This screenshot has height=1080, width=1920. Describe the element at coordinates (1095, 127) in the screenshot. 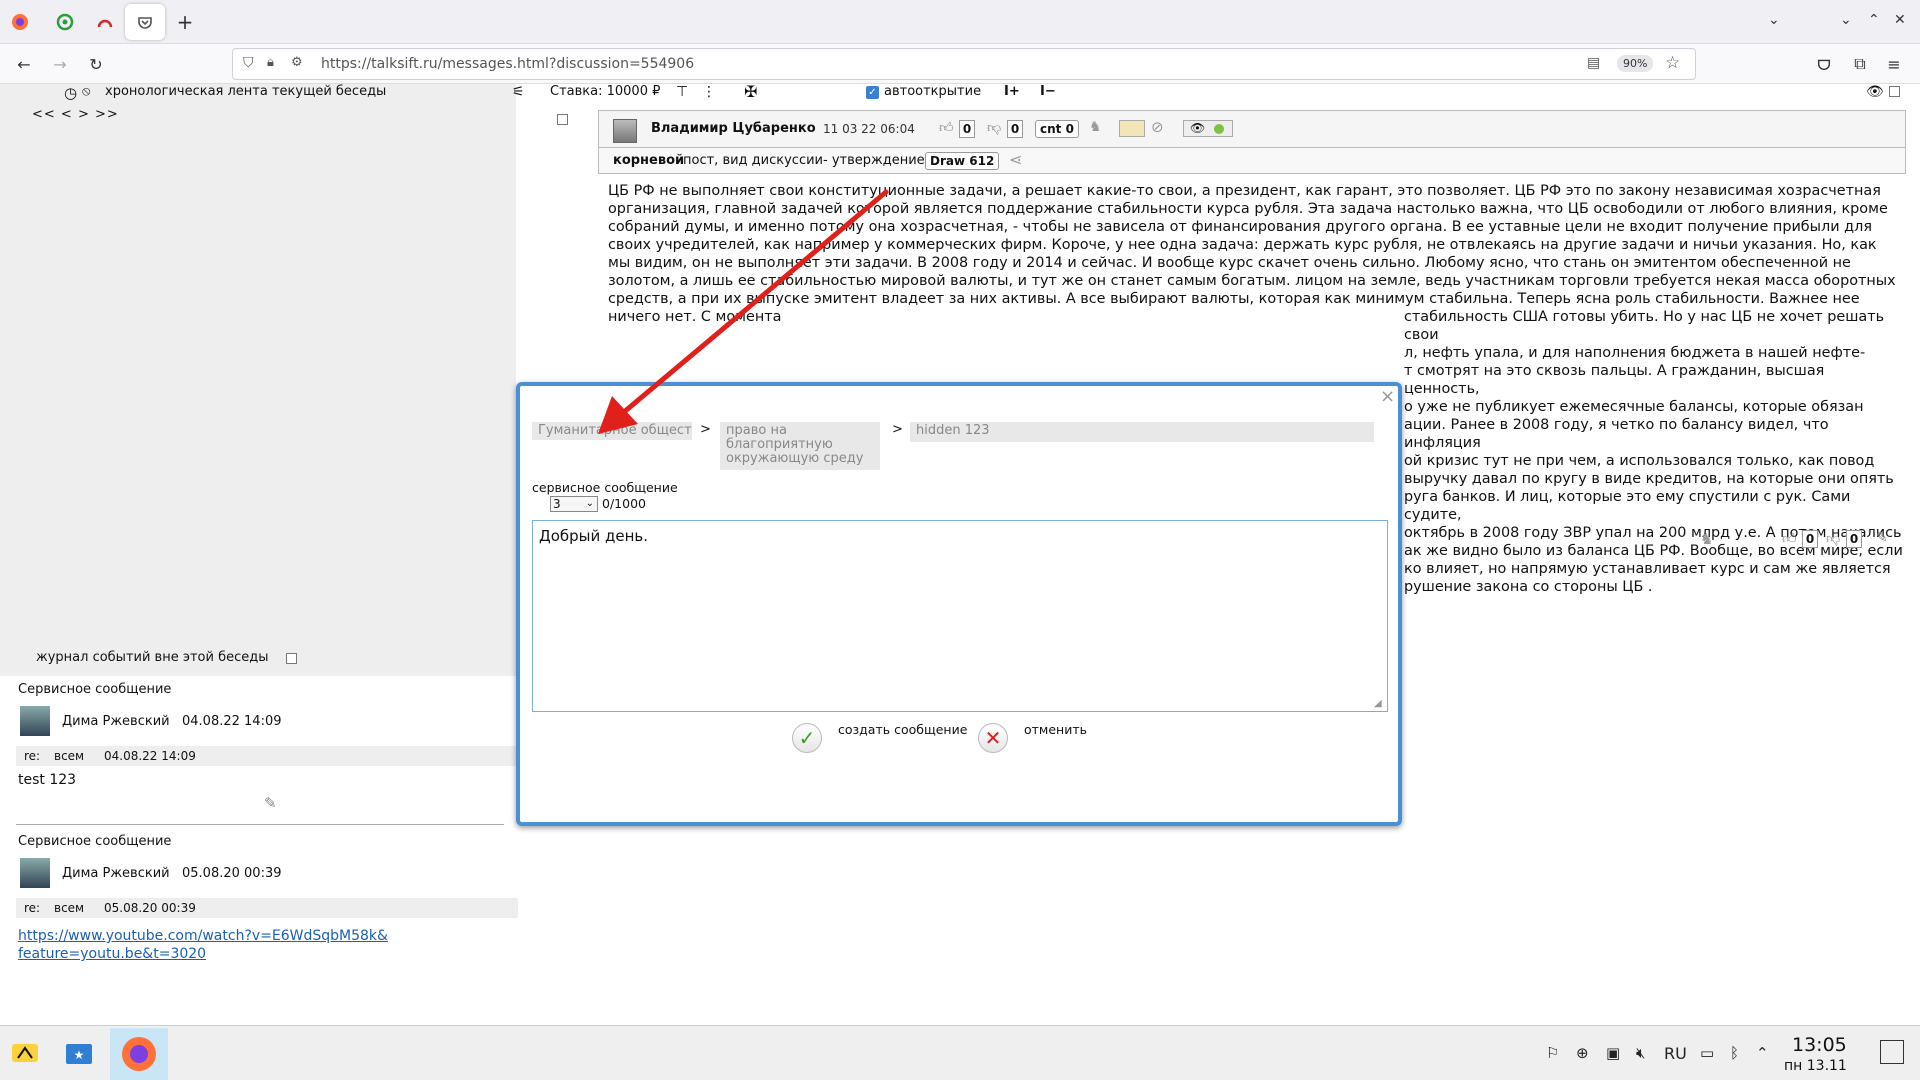

I see `figure-icon: ♞` at that location.